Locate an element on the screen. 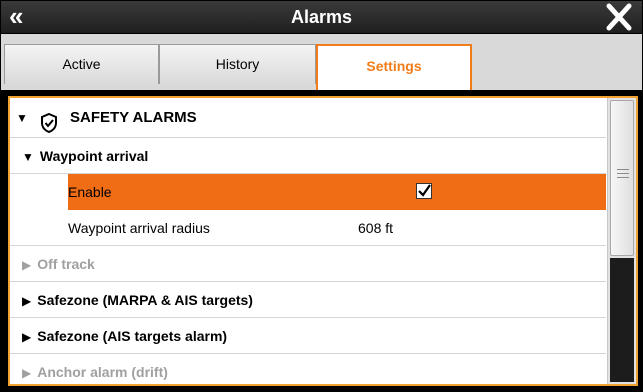  close-icon is located at coordinates (619, 17).